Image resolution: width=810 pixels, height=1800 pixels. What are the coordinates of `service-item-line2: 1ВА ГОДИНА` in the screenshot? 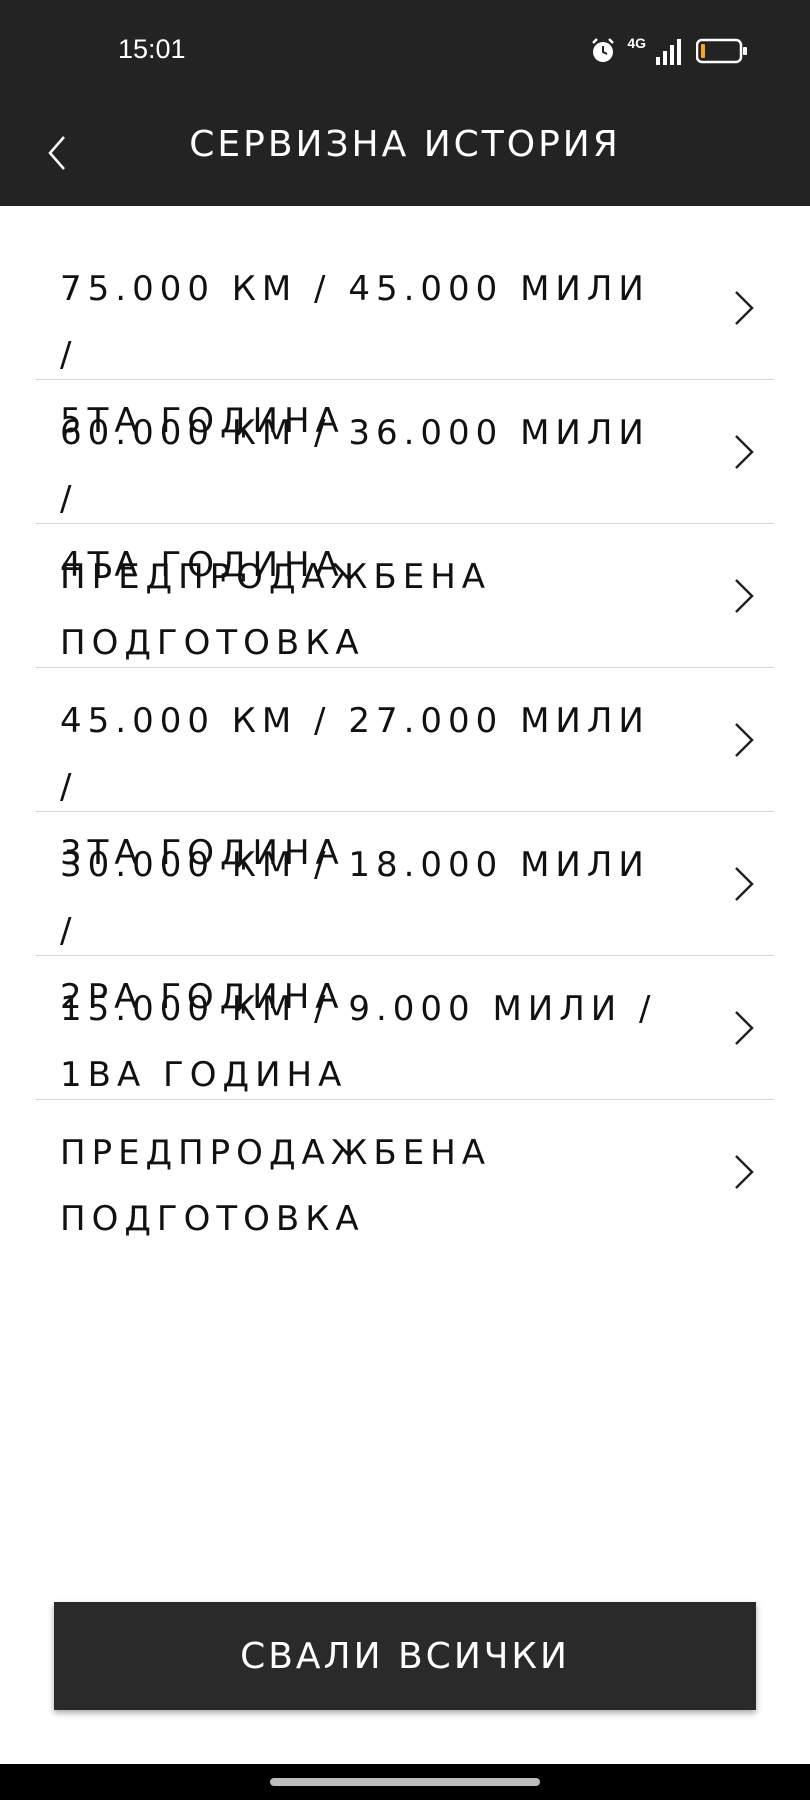 It's located at (204, 1075).